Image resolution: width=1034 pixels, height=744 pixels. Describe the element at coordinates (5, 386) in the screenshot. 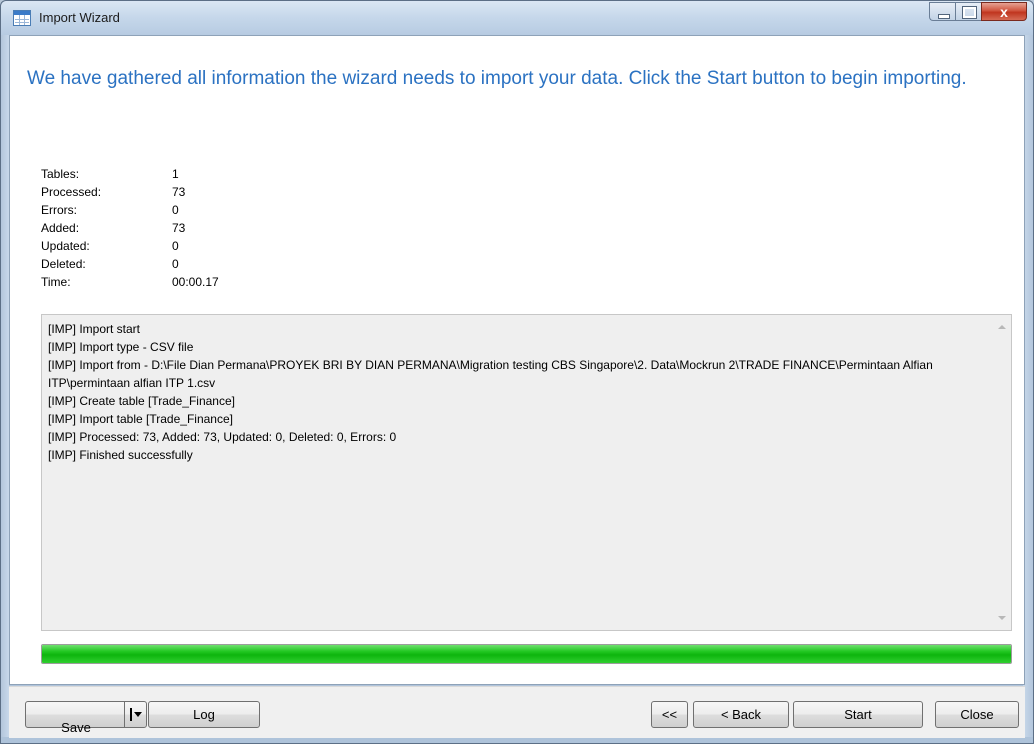

I see `window-frame-left` at that location.